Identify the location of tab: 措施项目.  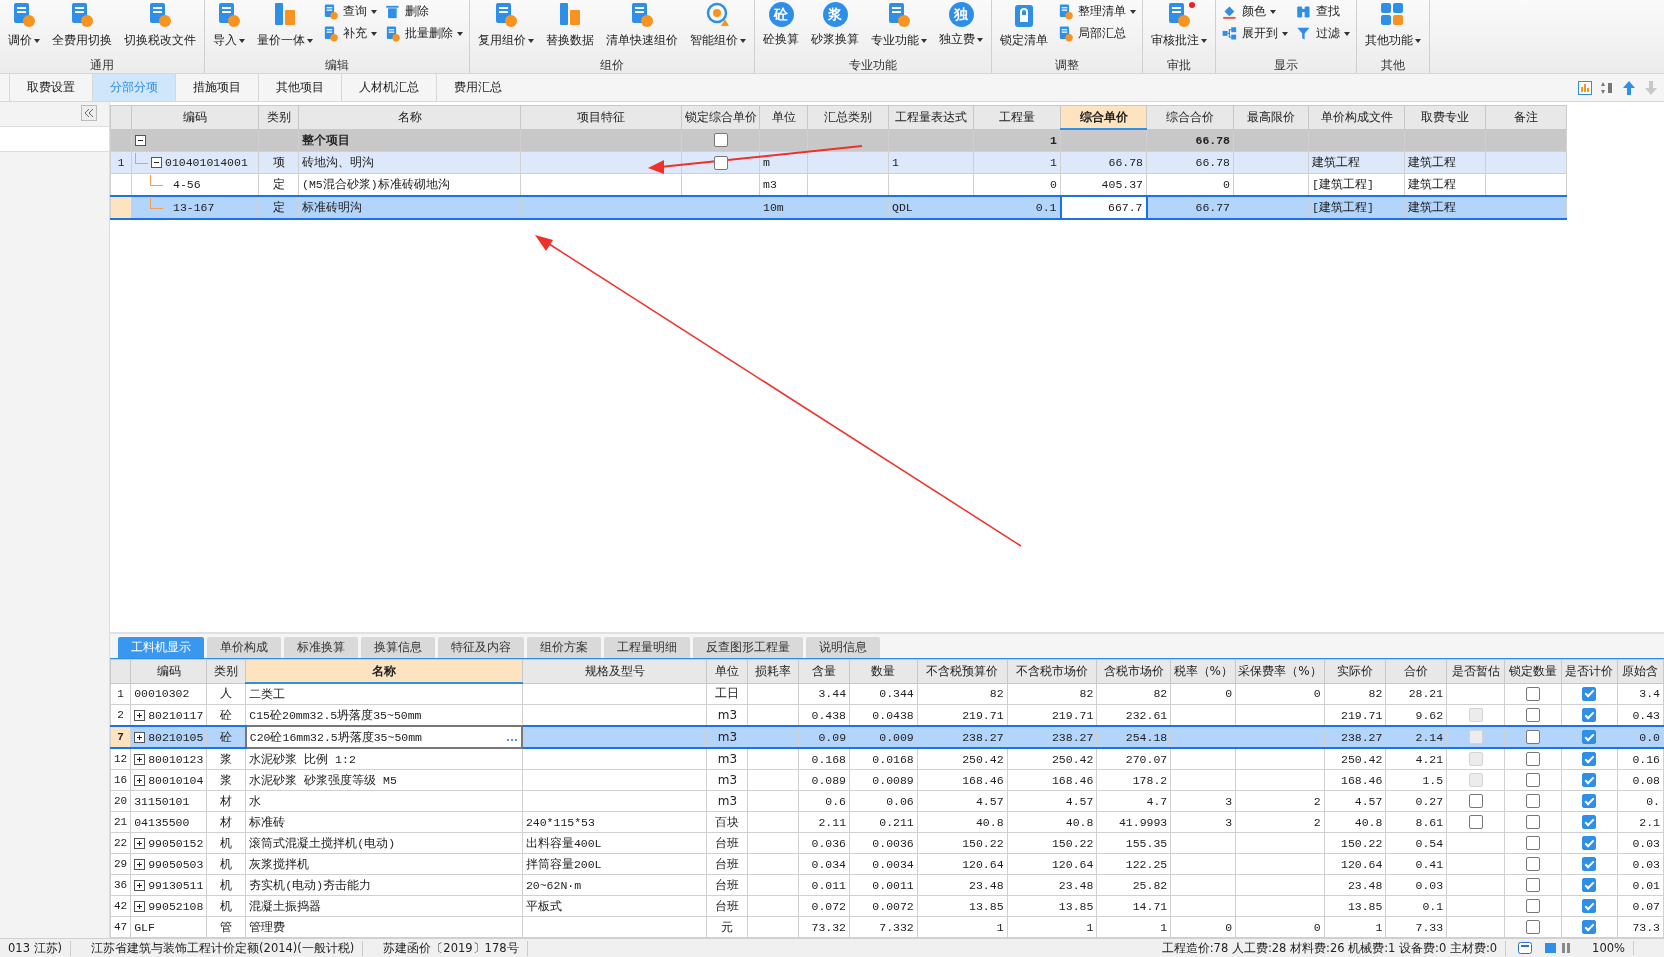
(216, 87).